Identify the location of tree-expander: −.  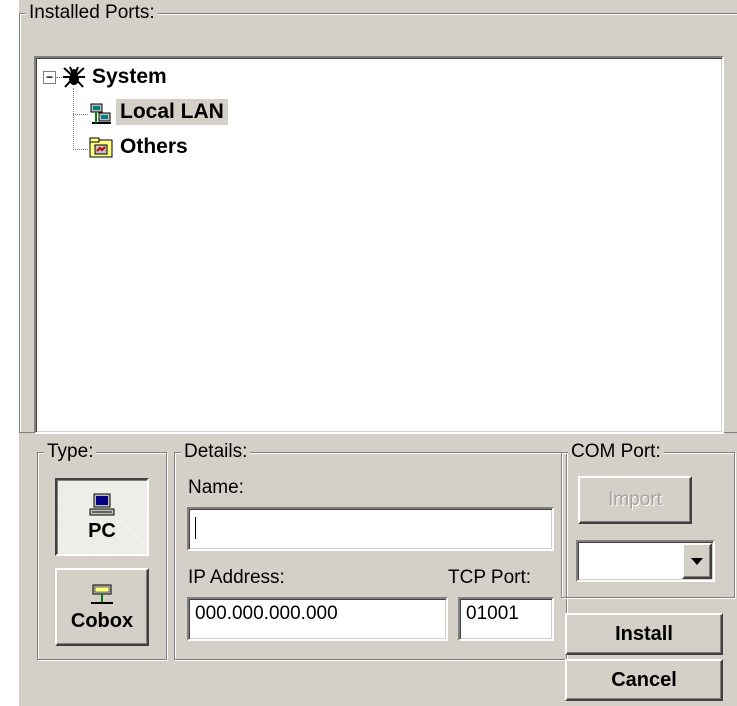
(49, 77).